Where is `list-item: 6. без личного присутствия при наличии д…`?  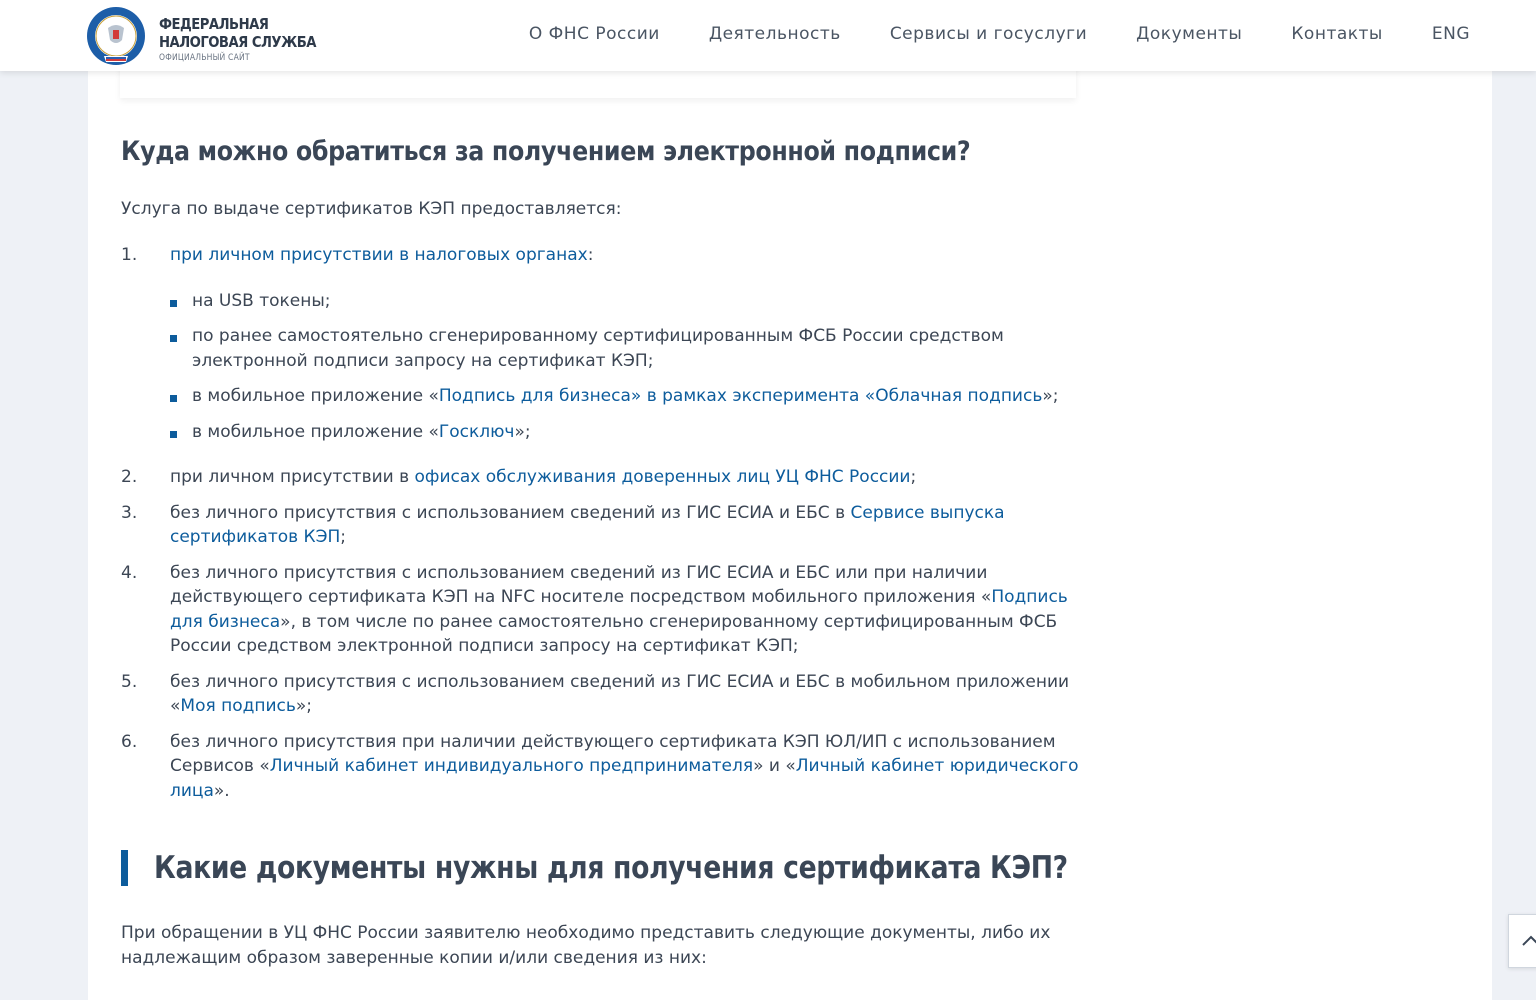
list-item: 6. без личного присутствия при наличии д… is located at coordinates (601, 767).